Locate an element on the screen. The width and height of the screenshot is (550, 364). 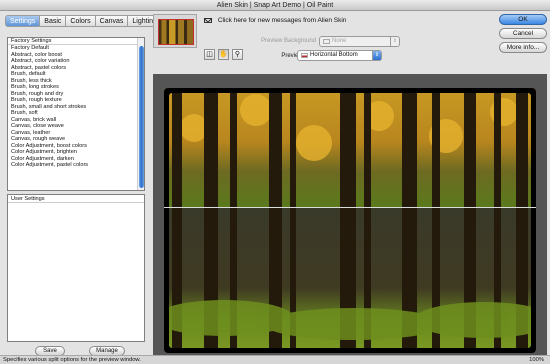
user-settings-list: User Settings is located at coordinates (76, 268).